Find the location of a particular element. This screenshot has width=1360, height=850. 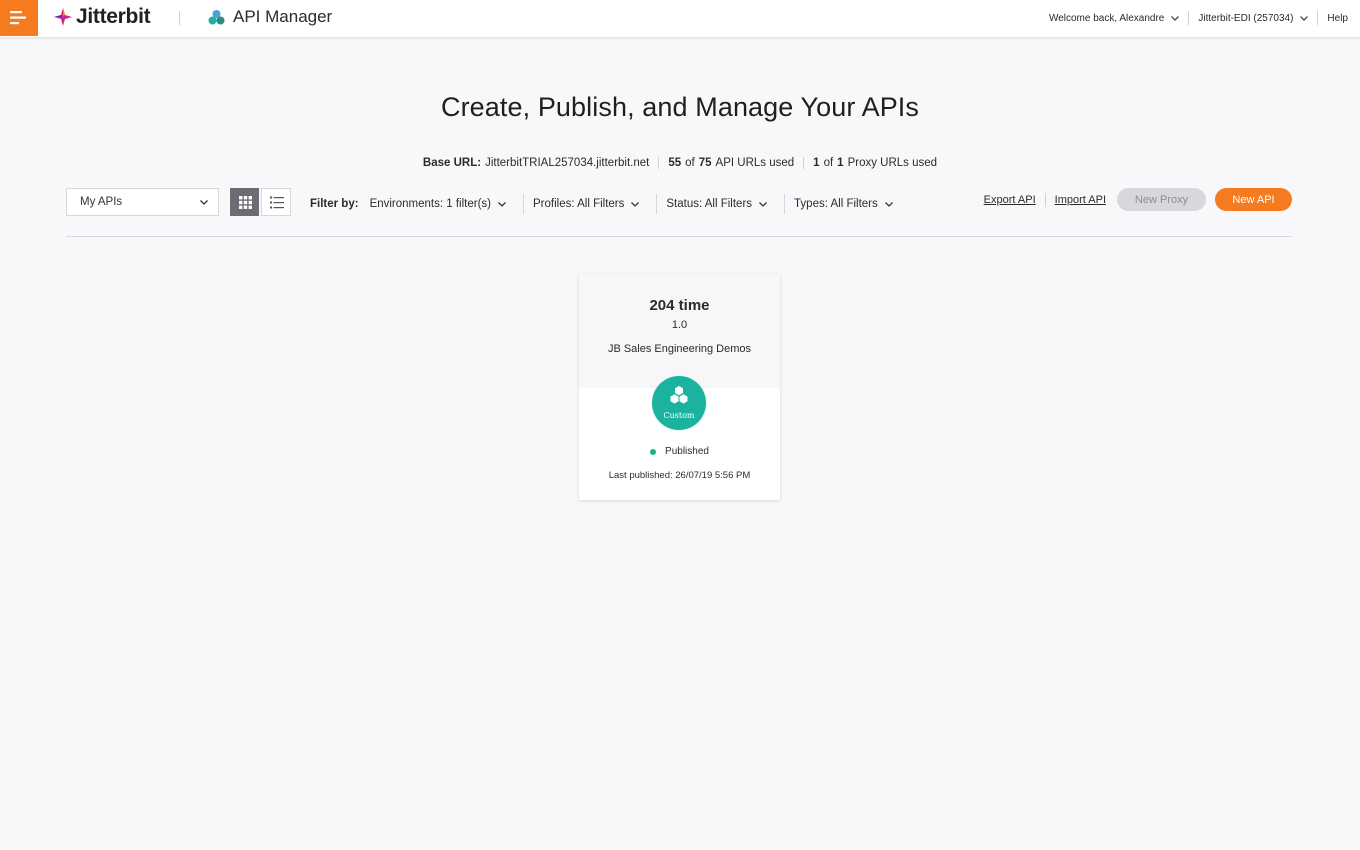

hamburger-icon is located at coordinates (18, 18).